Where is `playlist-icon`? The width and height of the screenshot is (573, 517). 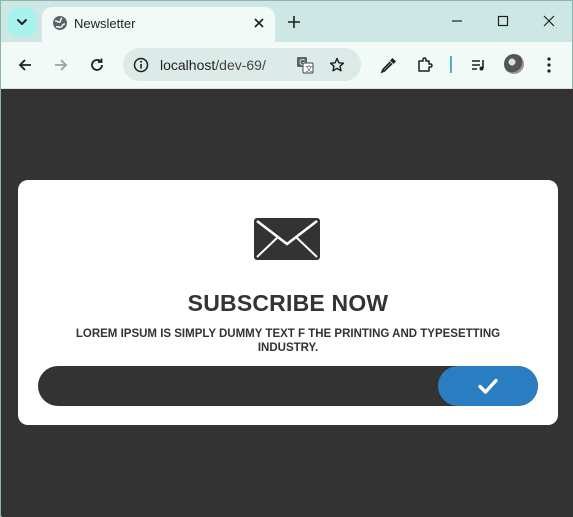
playlist-icon is located at coordinates (478, 65).